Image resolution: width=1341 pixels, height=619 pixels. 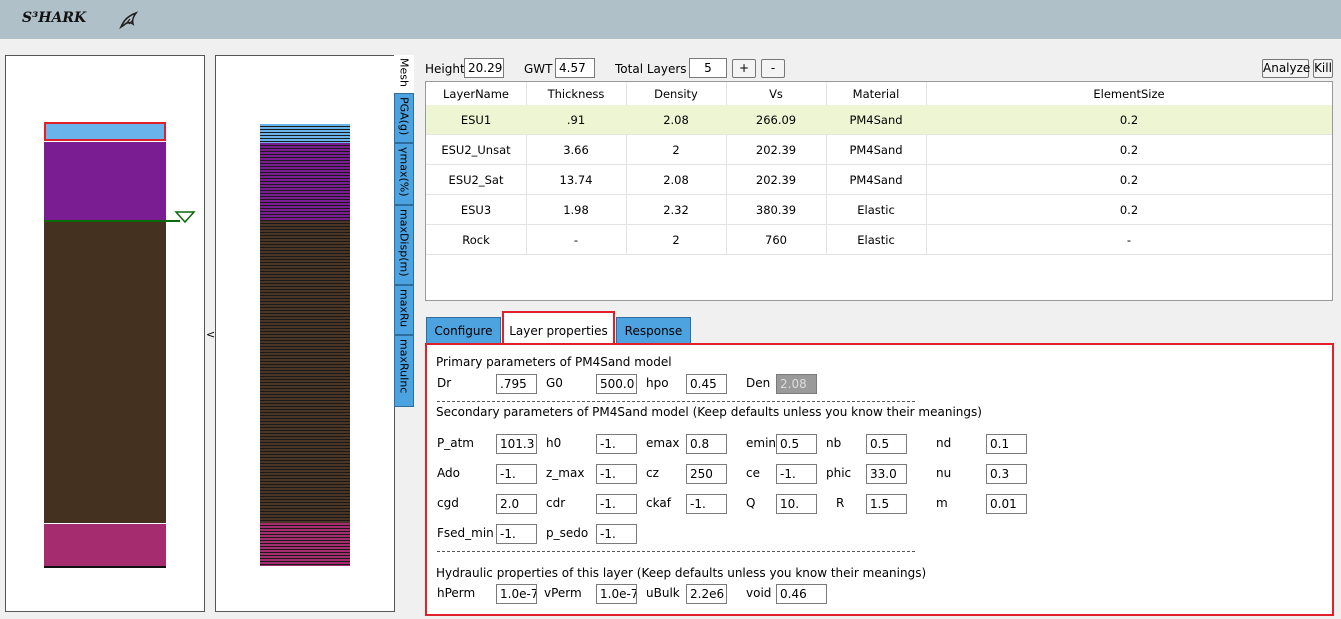 What do you see at coordinates (616, 474) in the screenshot?
I see `param-input-z-max: -1.` at bounding box center [616, 474].